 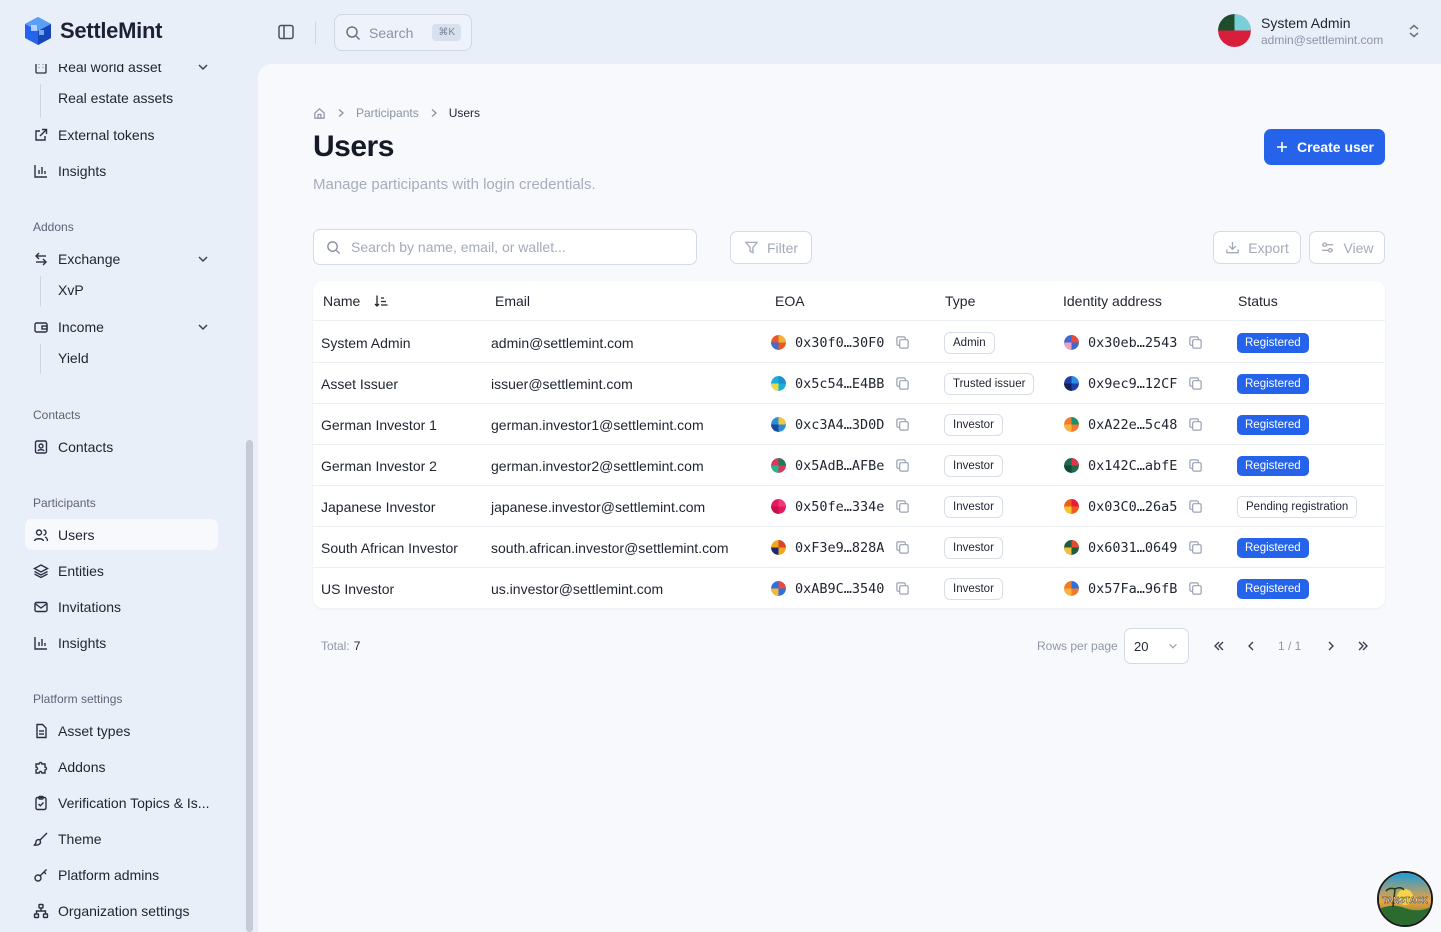 I want to click on sidebar-item-contacts: Contacts, so click(x=121, y=446).